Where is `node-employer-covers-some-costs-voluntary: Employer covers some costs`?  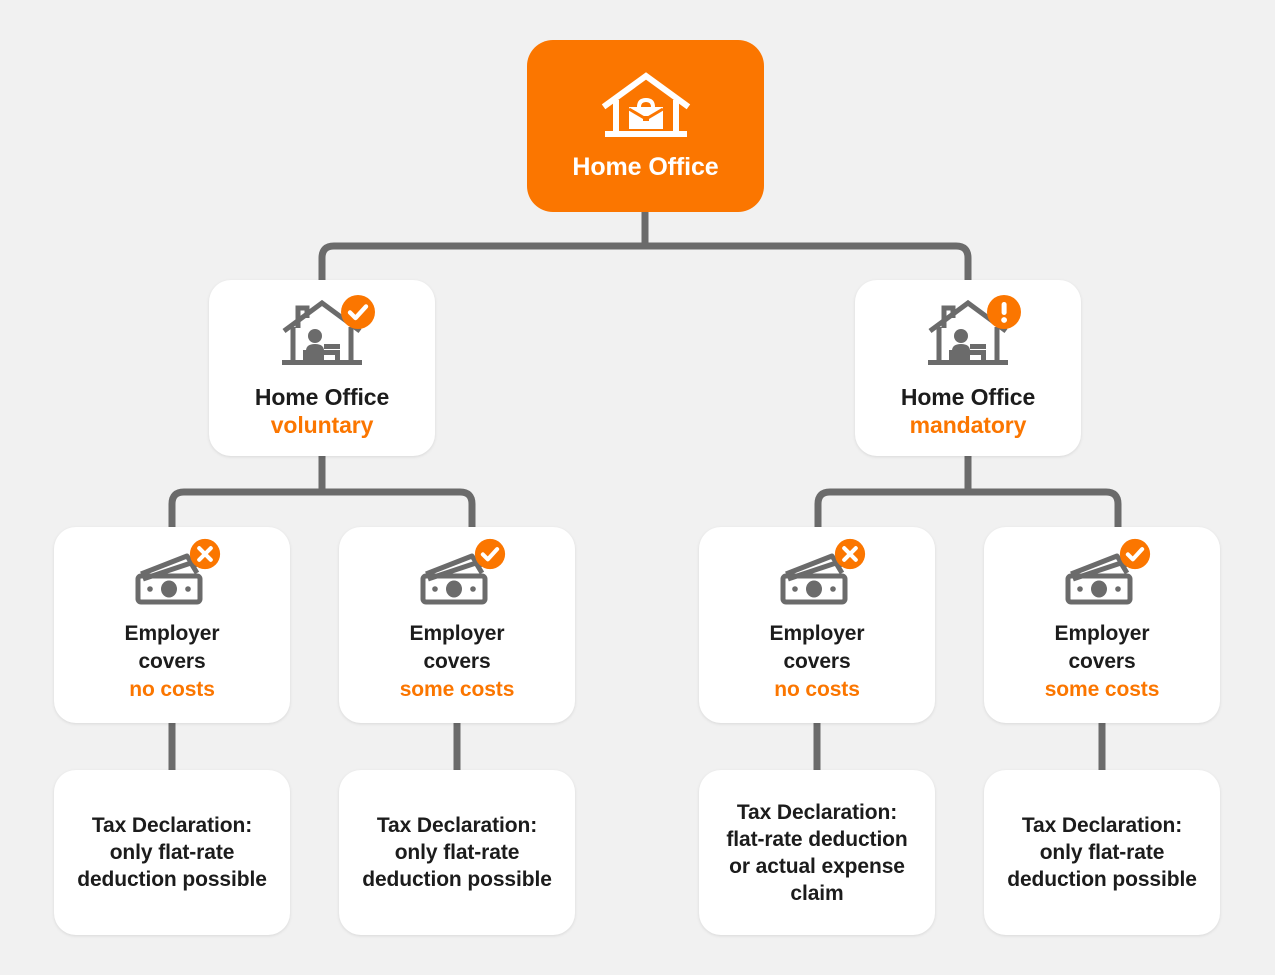 node-employer-covers-some-costs-voluntary: Employer covers some costs is located at coordinates (457, 625).